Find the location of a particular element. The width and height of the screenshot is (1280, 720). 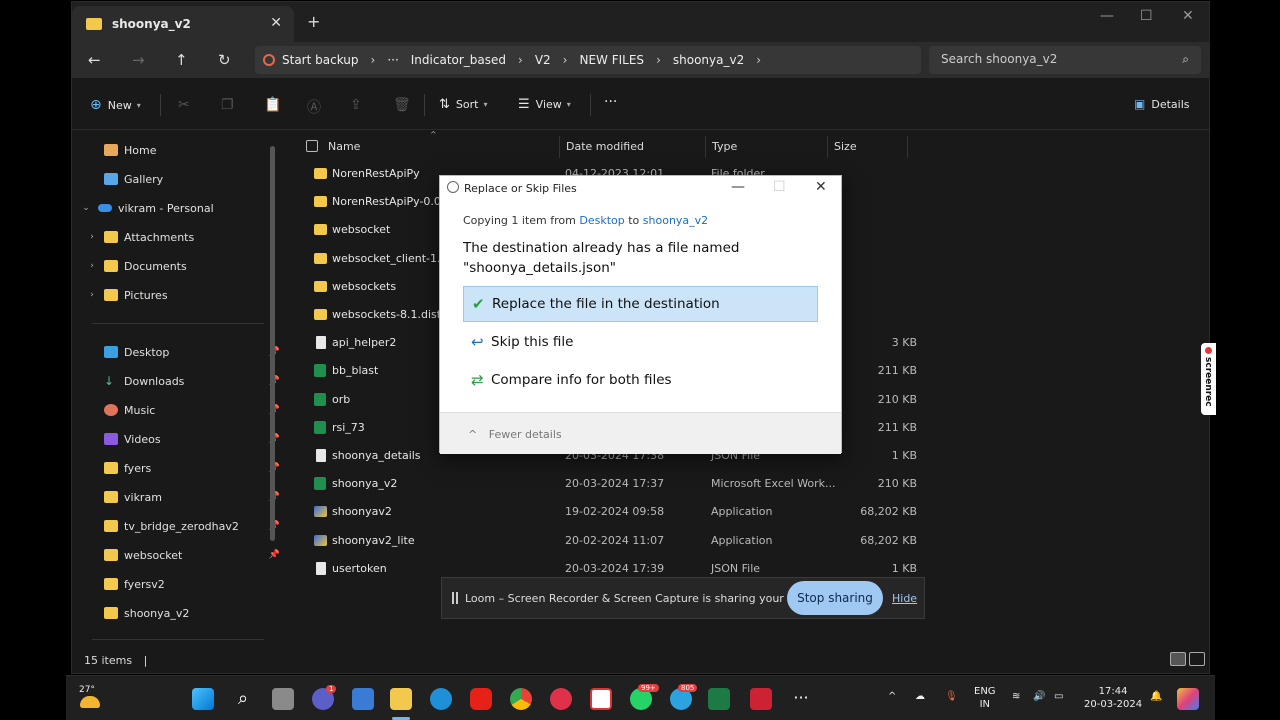

column-date-modified: Date modified is located at coordinates (634, 147).